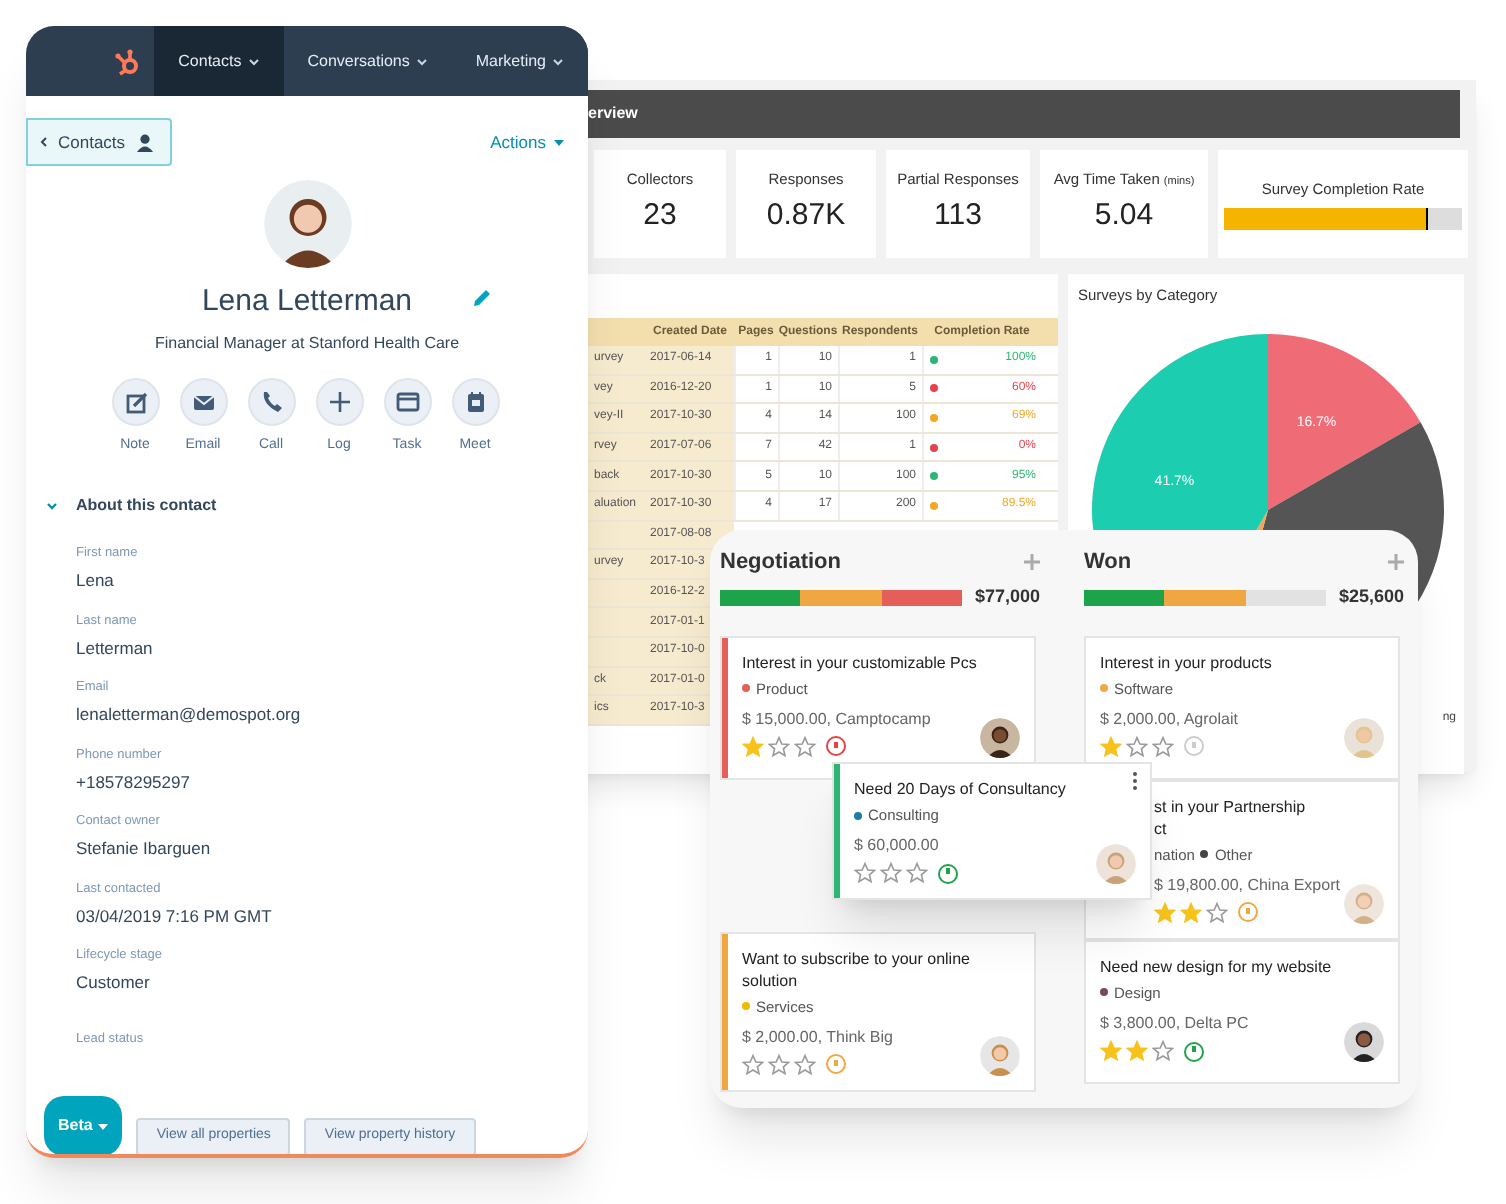 This screenshot has width=1506, height=1204. What do you see at coordinates (144, 142) in the screenshot?
I see `person-icon` at bounding box center [144, 142].